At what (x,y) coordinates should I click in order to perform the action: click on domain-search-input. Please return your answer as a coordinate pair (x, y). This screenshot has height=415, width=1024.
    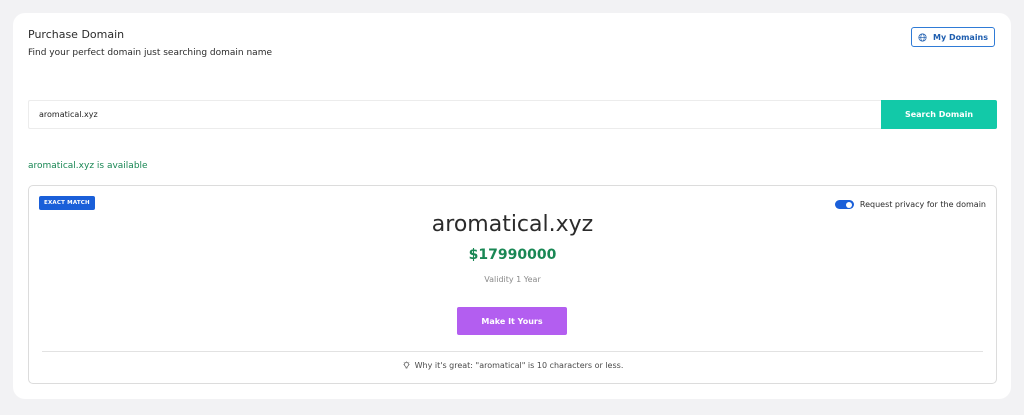
    Looking at the image, I should click on (454, 114).